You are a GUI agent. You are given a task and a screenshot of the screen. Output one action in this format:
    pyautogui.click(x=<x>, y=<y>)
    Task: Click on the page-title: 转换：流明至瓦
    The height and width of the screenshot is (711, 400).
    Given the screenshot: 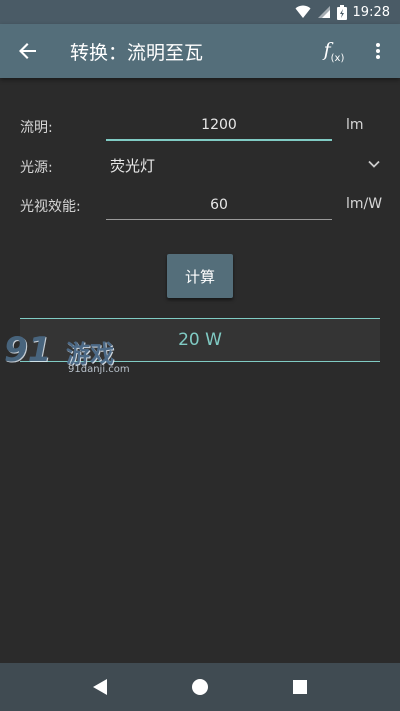 What is the action you would take?
    pyautogui.click(x=137, y=52)
    